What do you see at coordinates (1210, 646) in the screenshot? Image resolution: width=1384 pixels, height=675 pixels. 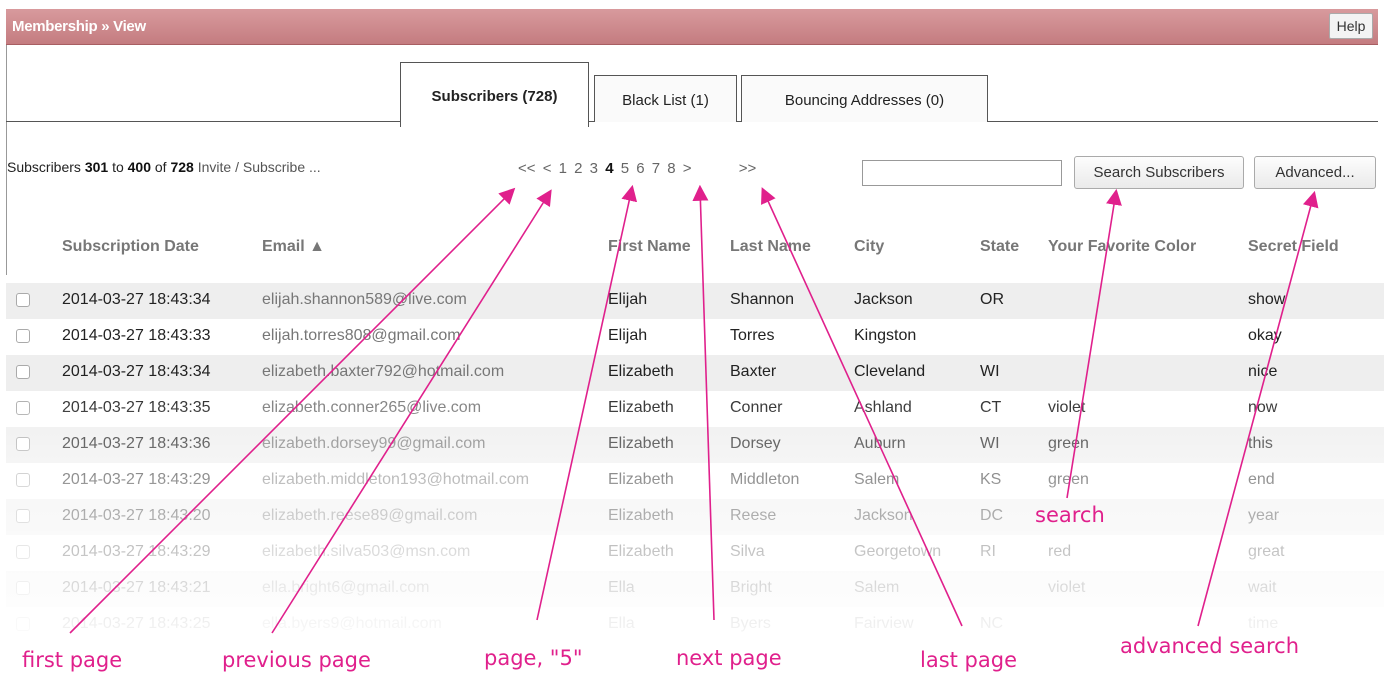 I see `label-advanced-search: advanced search` at bounding box center [1210, 646].